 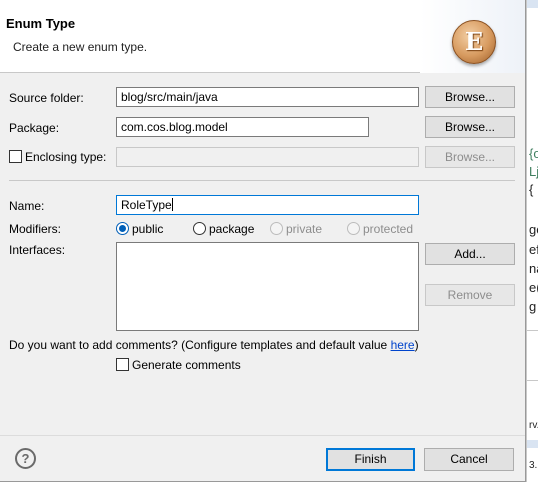 I want to click on background-editor: {o Lj { ge ef na e( g rv. 3.1, so click(x=532, y=243).